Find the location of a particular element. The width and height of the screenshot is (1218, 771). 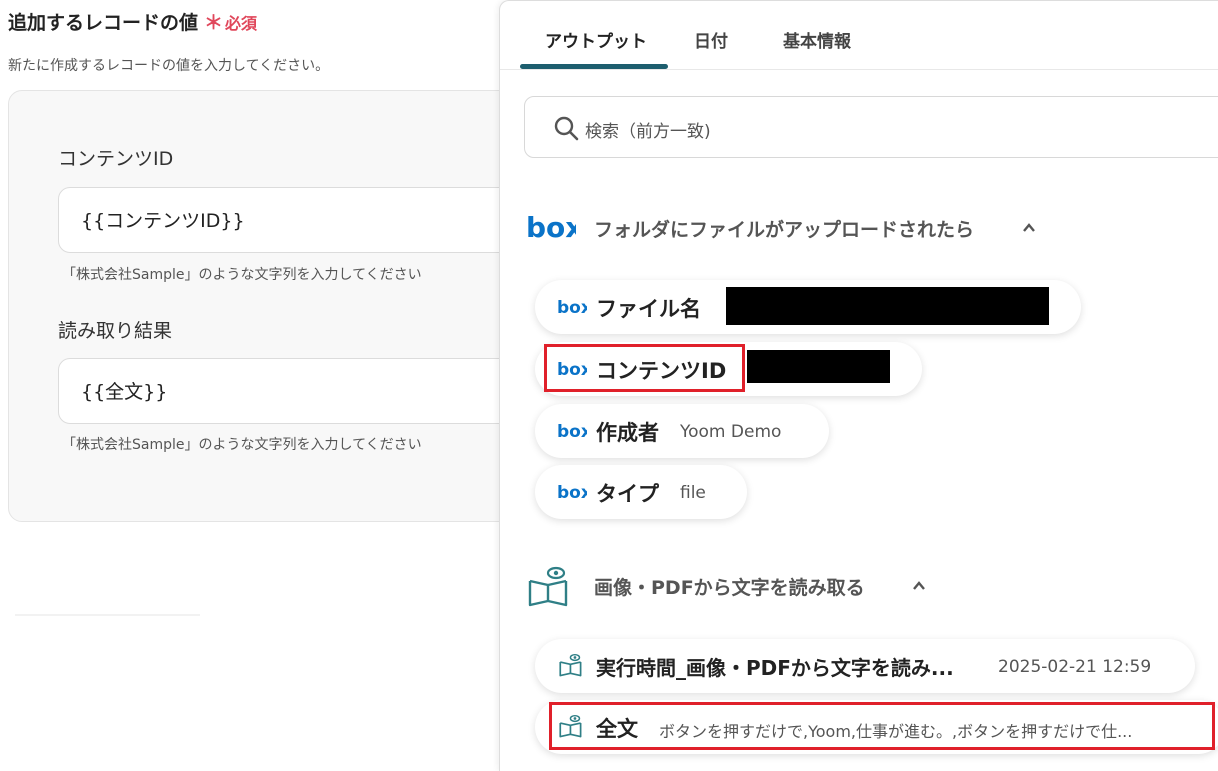

section-box-title: フォルダにファイルがアップロードされたら is located at coordinates (784, 230).